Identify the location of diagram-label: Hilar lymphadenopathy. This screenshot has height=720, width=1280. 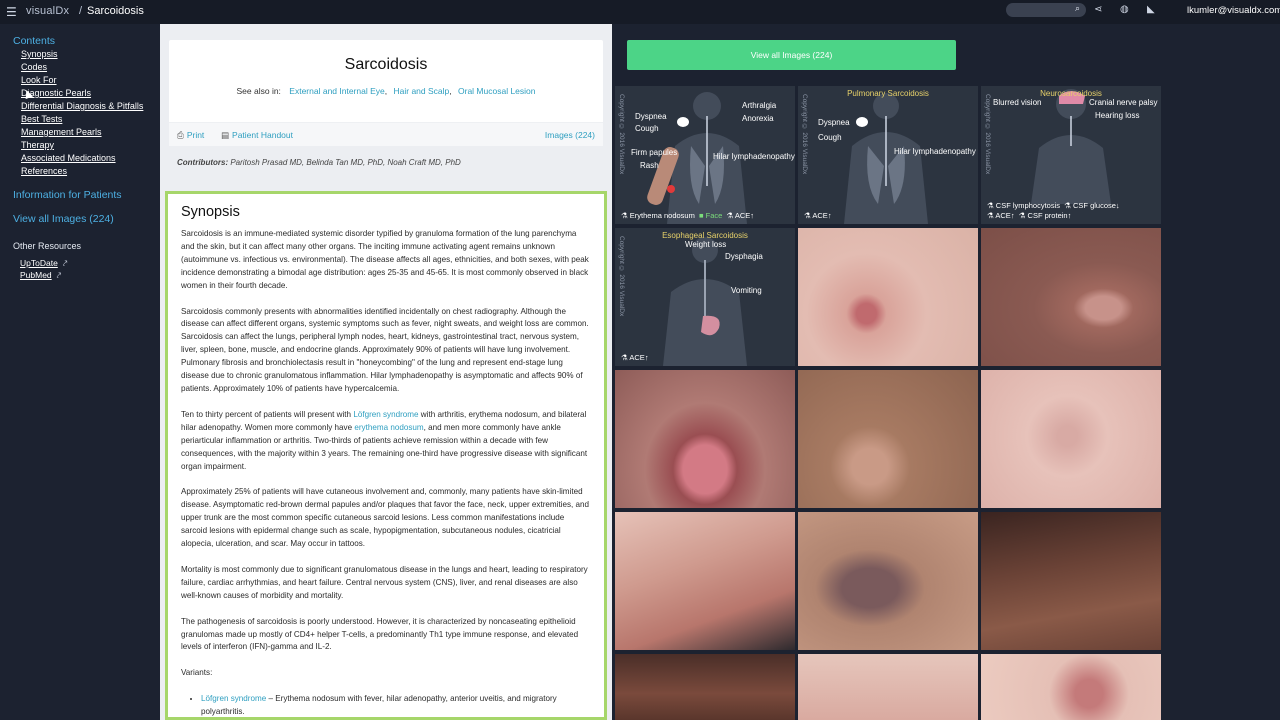
(754, 156).